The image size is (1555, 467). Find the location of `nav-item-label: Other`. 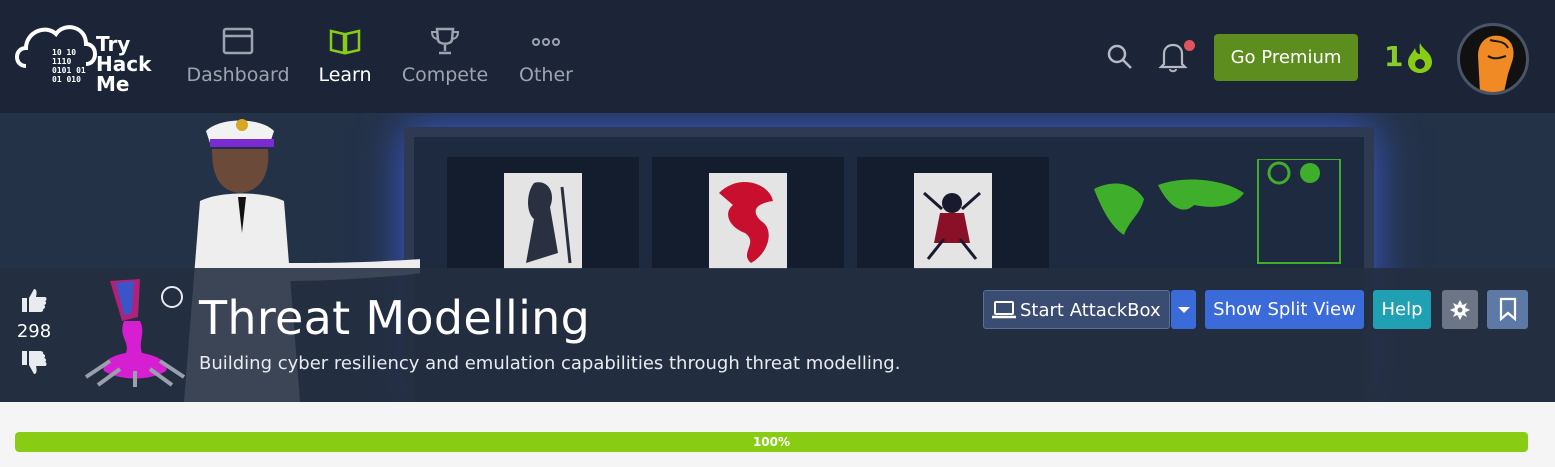

nav-item-label: Other is located at coordinates (546, 75).